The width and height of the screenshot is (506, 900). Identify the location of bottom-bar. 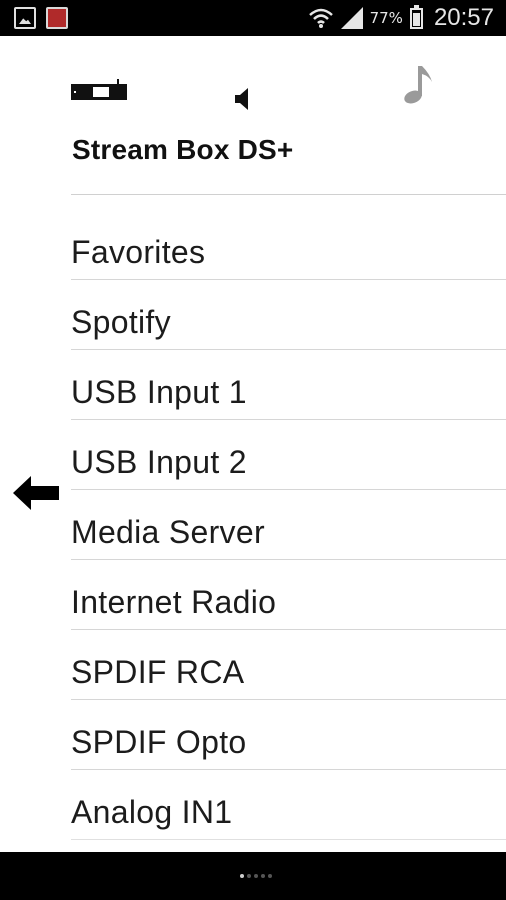
(253, 876).